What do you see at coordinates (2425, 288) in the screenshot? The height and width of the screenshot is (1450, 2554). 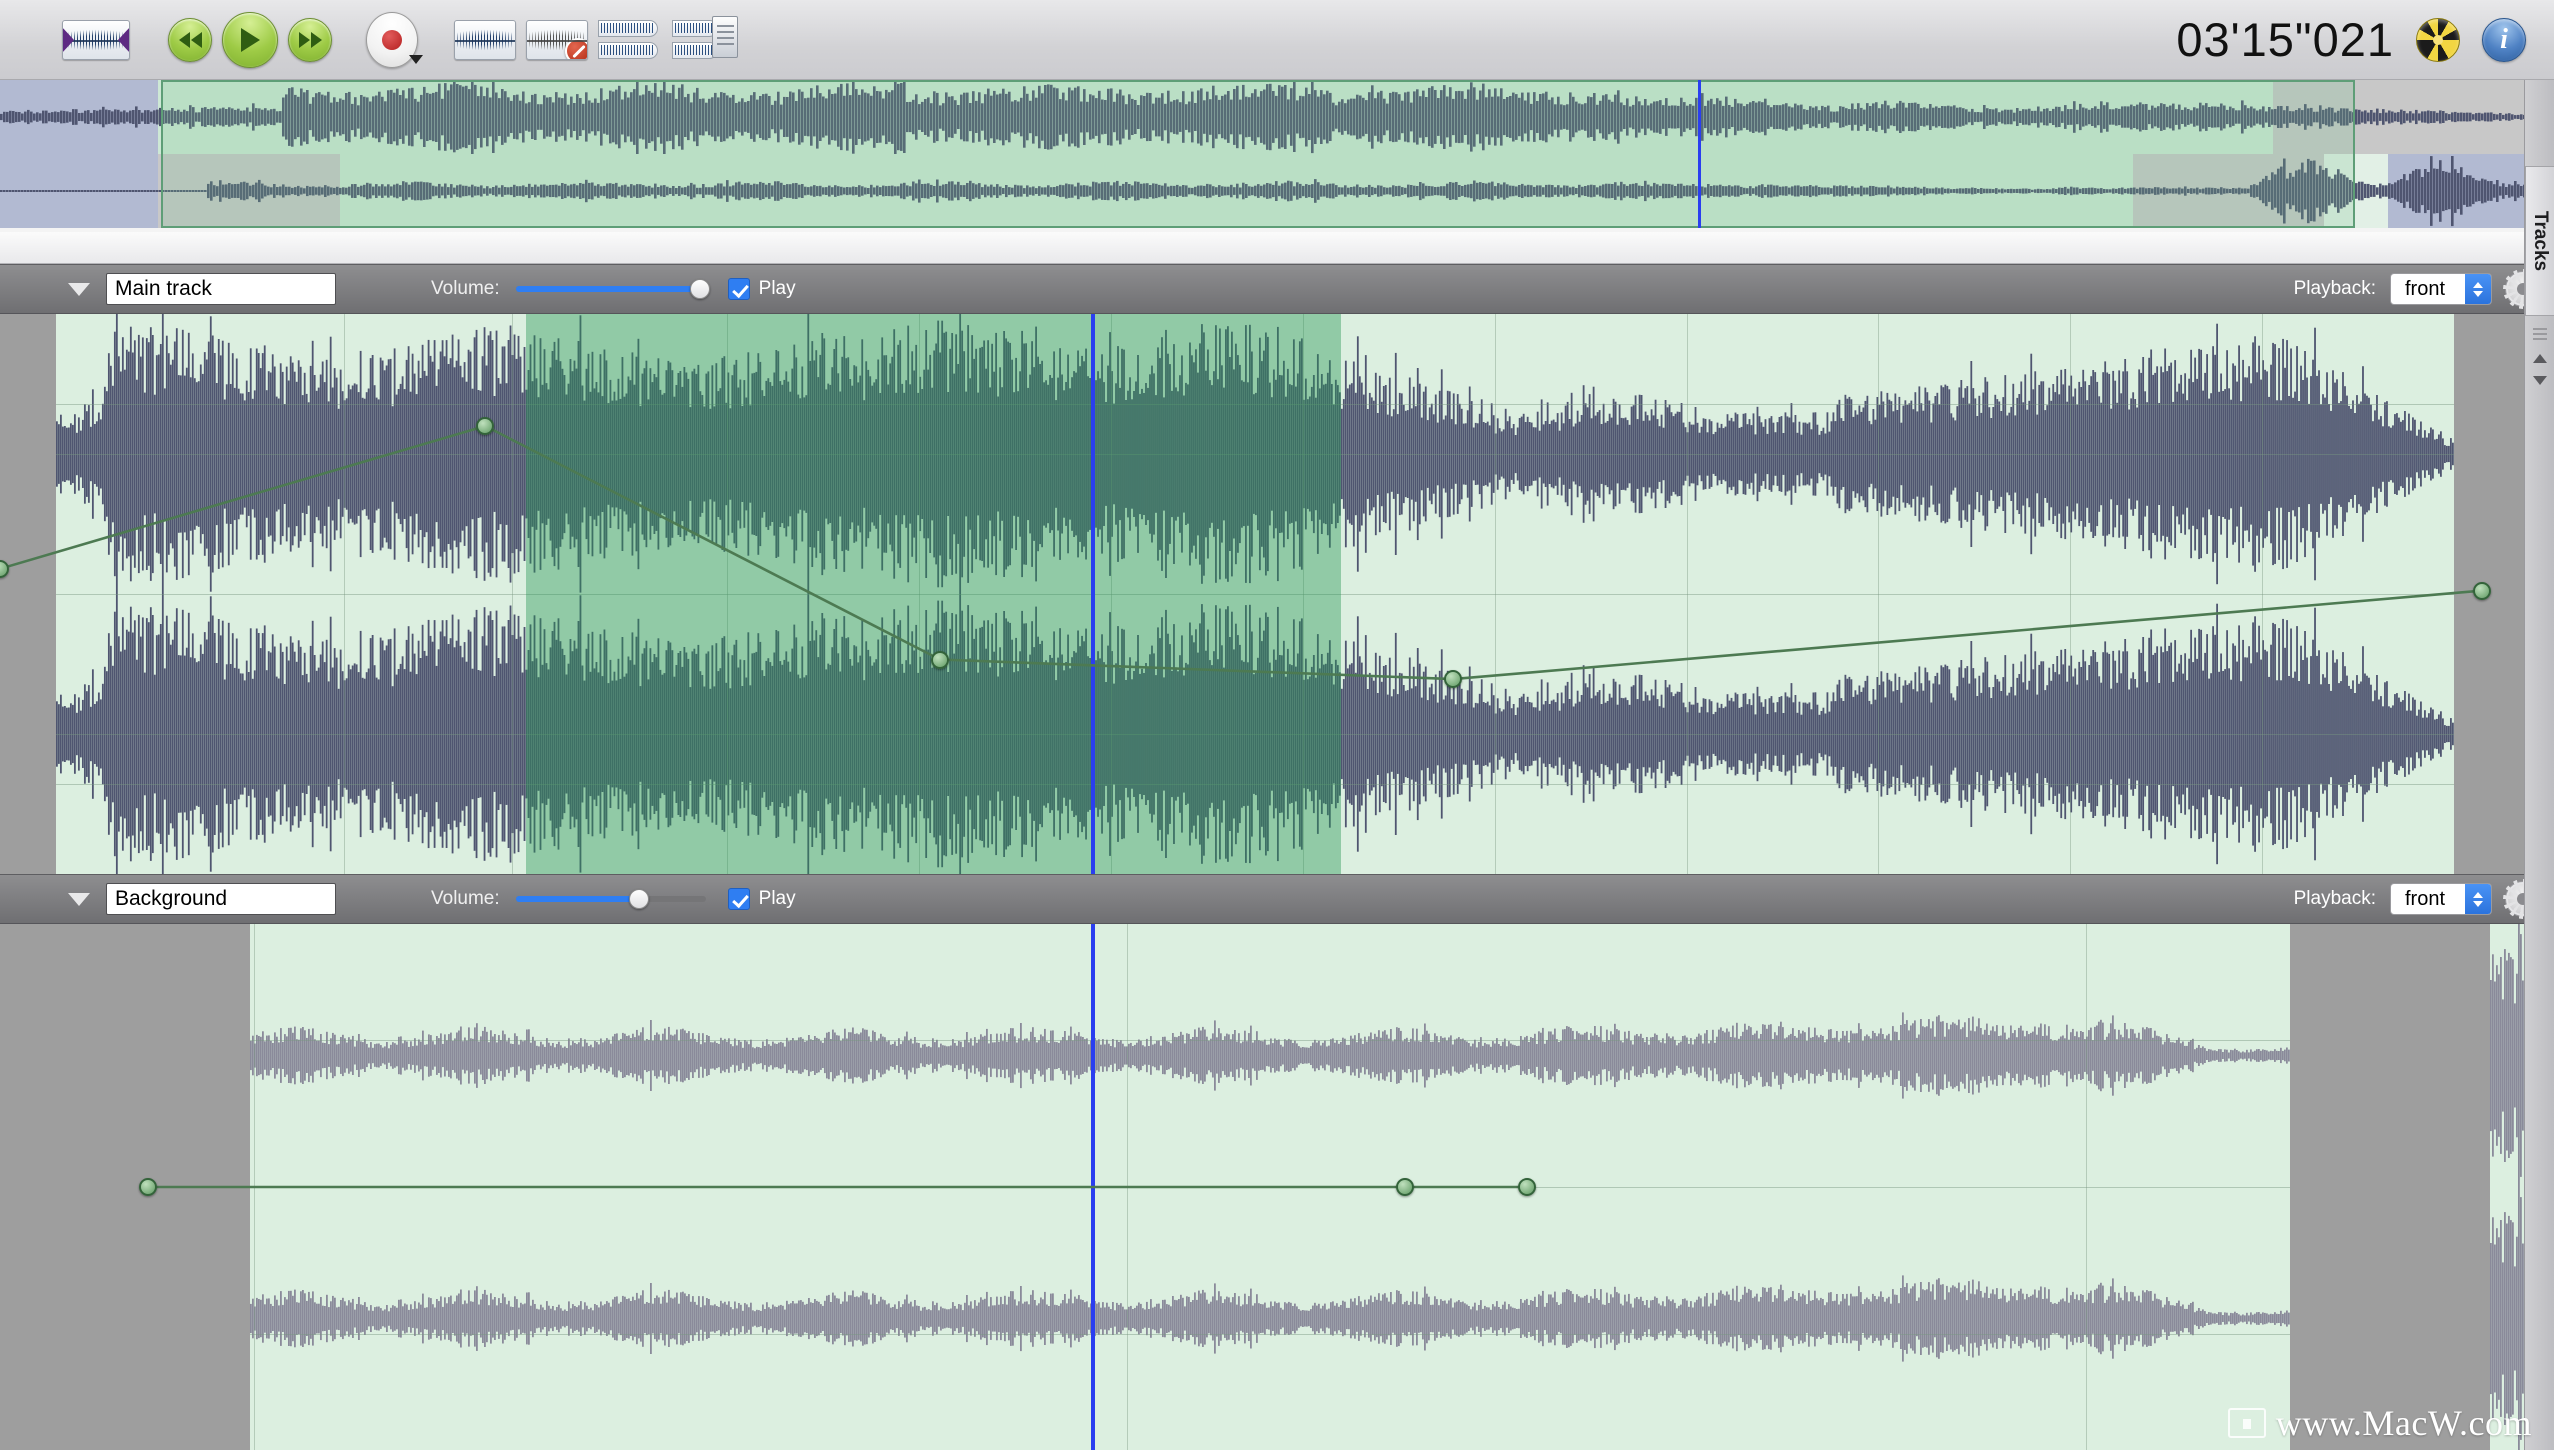 I see `playback-value-main: front` at bounding box center [2425, 288].